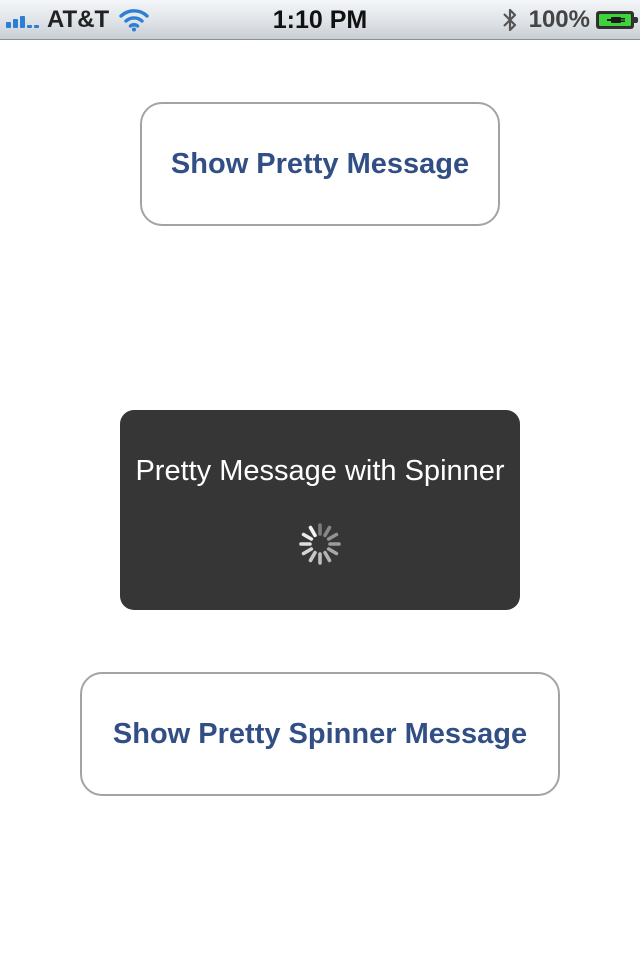 This screenshot has height=960, width=640. I want to click on status-bar-right: 100%, so click(569, 20).